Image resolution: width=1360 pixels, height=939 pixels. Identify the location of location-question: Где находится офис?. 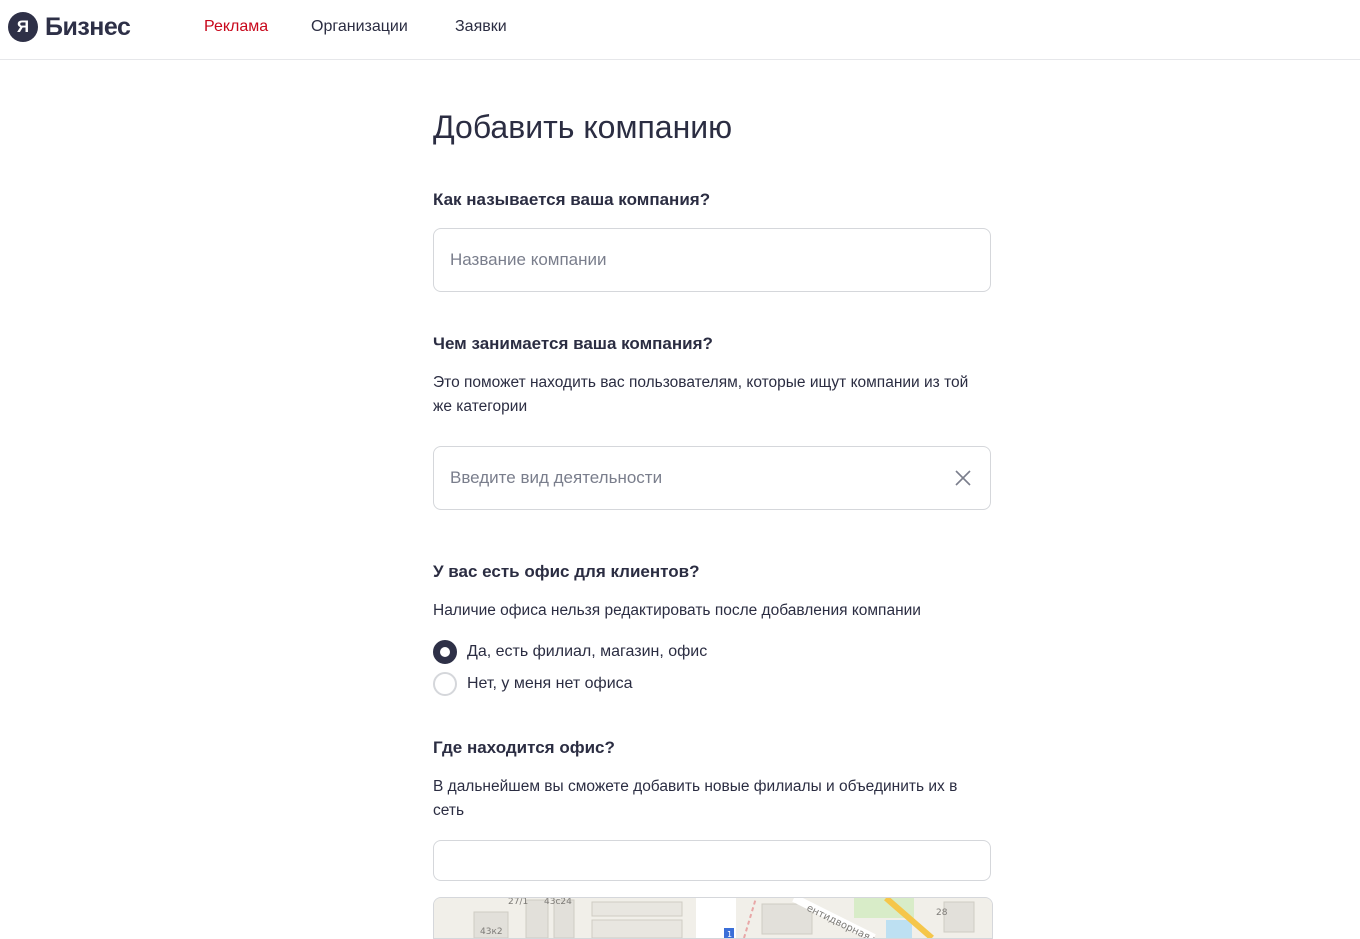
(524, 747).